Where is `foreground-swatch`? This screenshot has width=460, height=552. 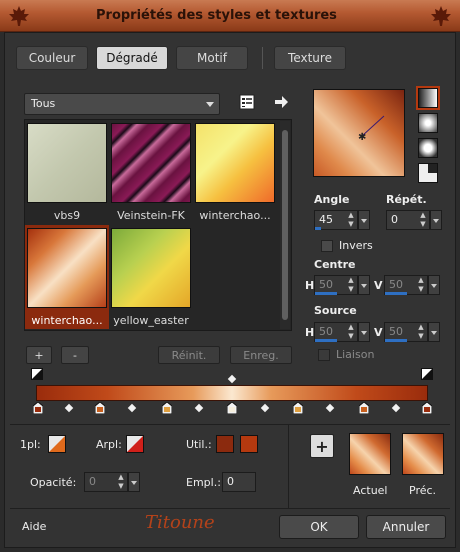 foreground-swatch is located at coordinates (57, 444).